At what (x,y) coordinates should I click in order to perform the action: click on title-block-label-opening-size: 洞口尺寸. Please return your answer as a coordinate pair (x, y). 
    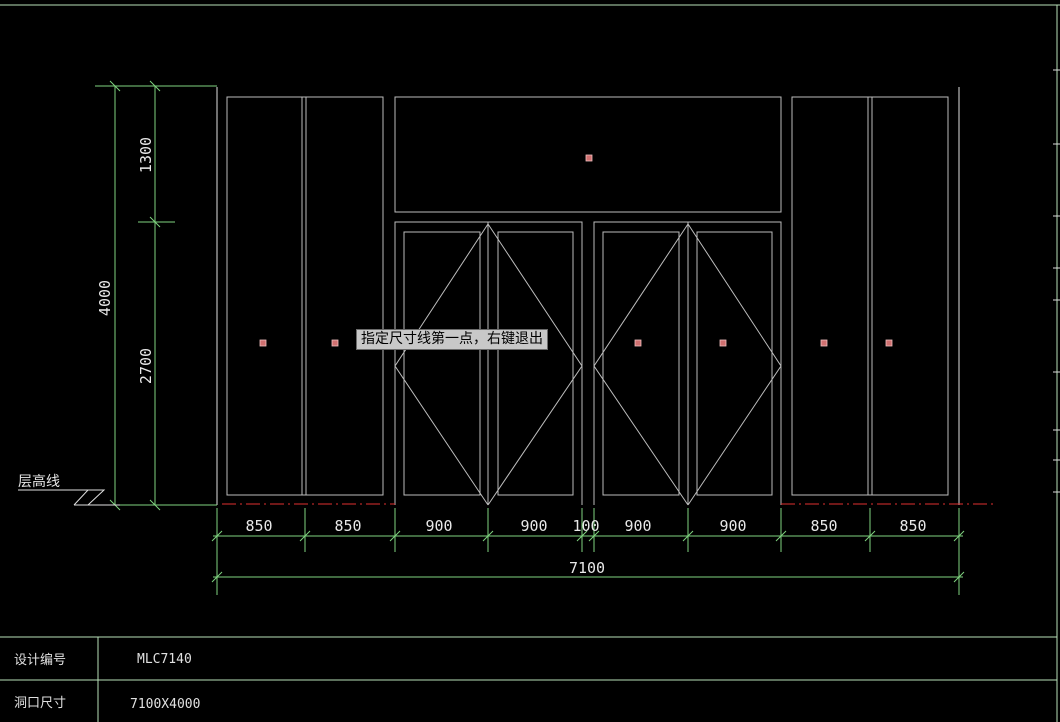
    Looking at the image, I should click on (40, 703).